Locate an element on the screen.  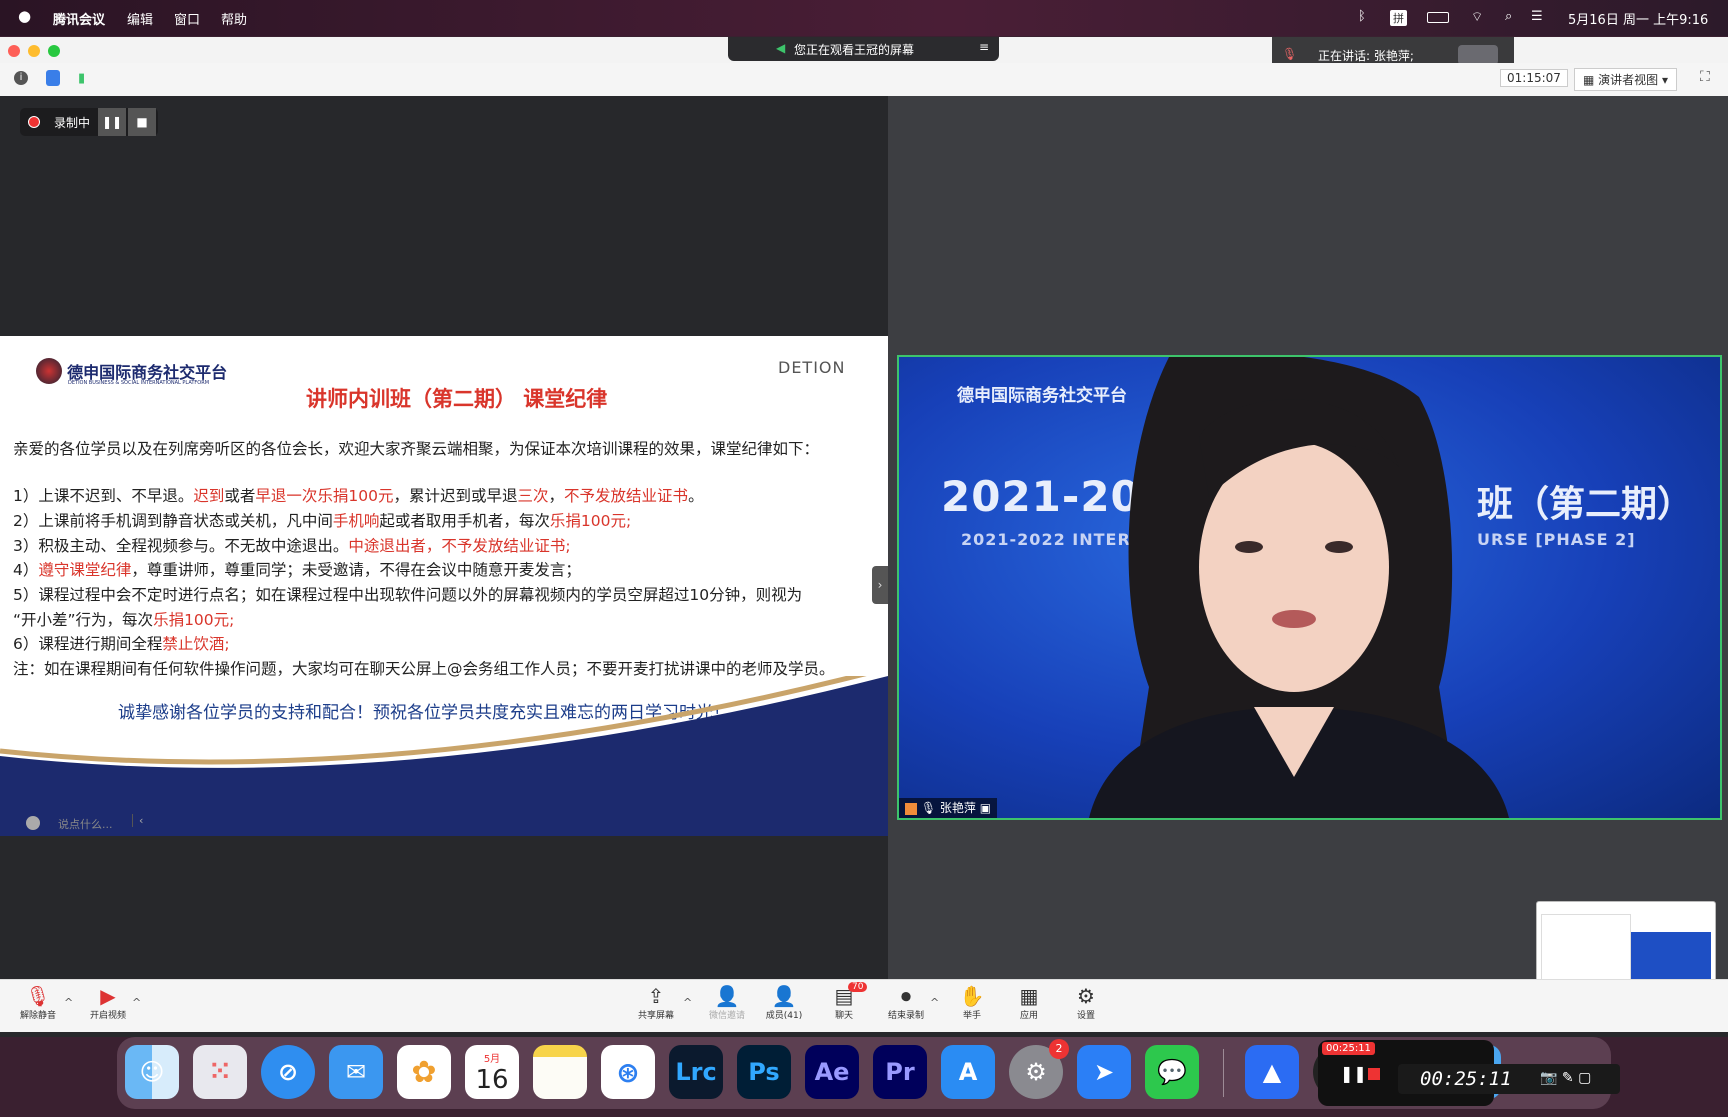
chat-label: 聊天 is located at coordinates (843, 1016).